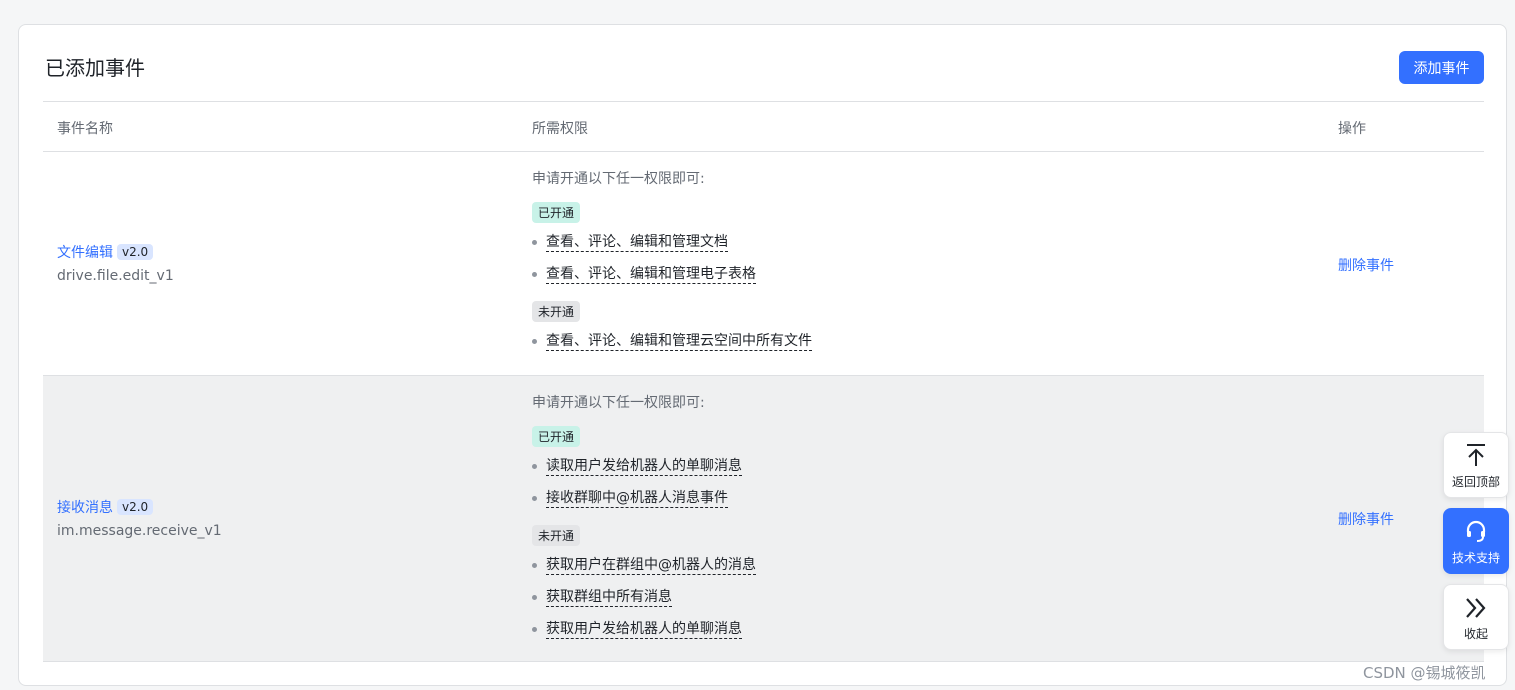 Image resolution: width=1515 pixels, height=690 pixels. I want to click on permission-link: 查看、评论、编辑和管理电子表格, so click(651, 275).